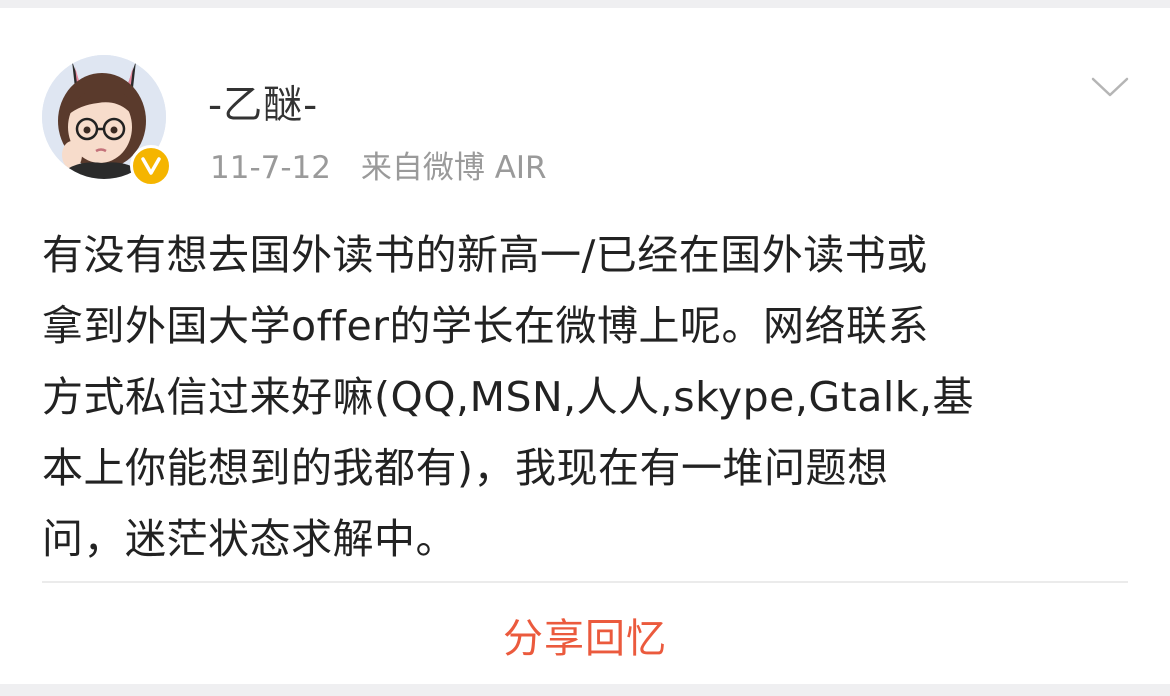 Image resolution: width=1170 pixels, height=696 pixels. What do you see at coordinates (107, 121) in the screenshot?
I see `avatar` at bounding box center [107, 121].